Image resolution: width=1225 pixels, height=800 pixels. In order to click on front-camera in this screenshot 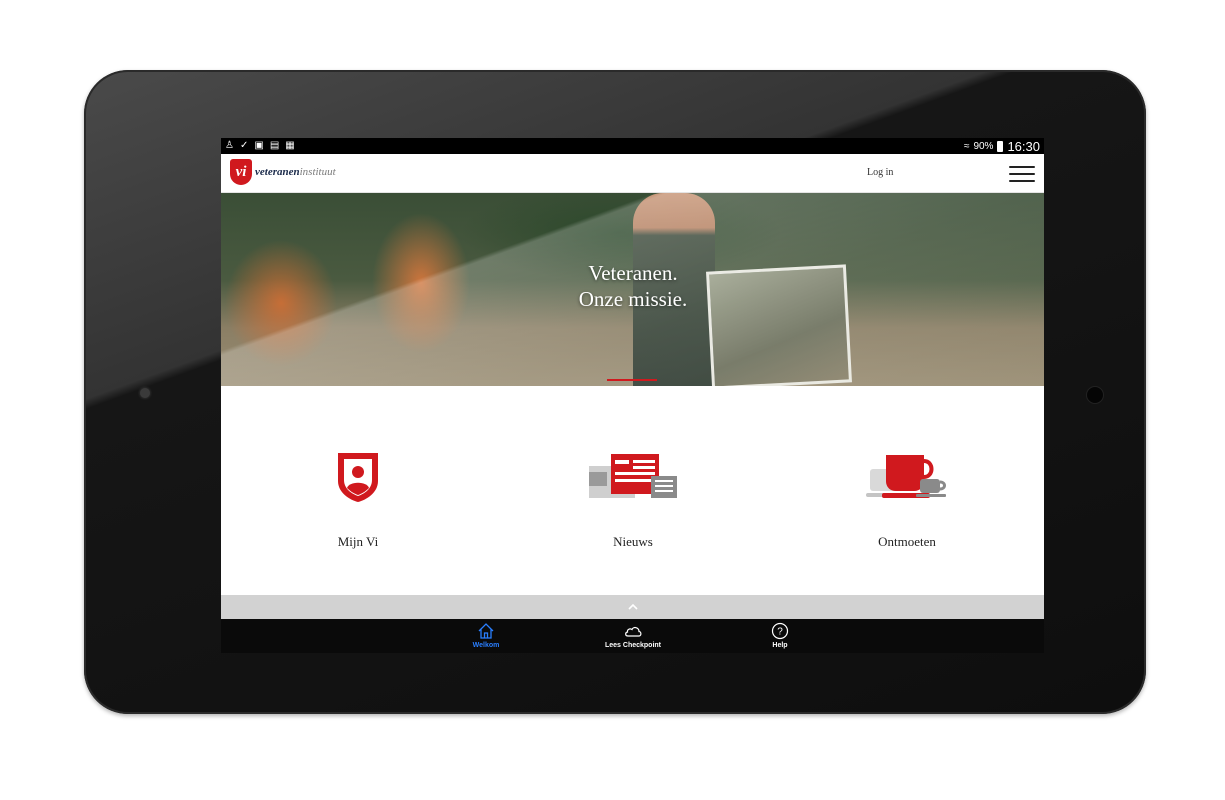, I will do `click(145, 393)`.